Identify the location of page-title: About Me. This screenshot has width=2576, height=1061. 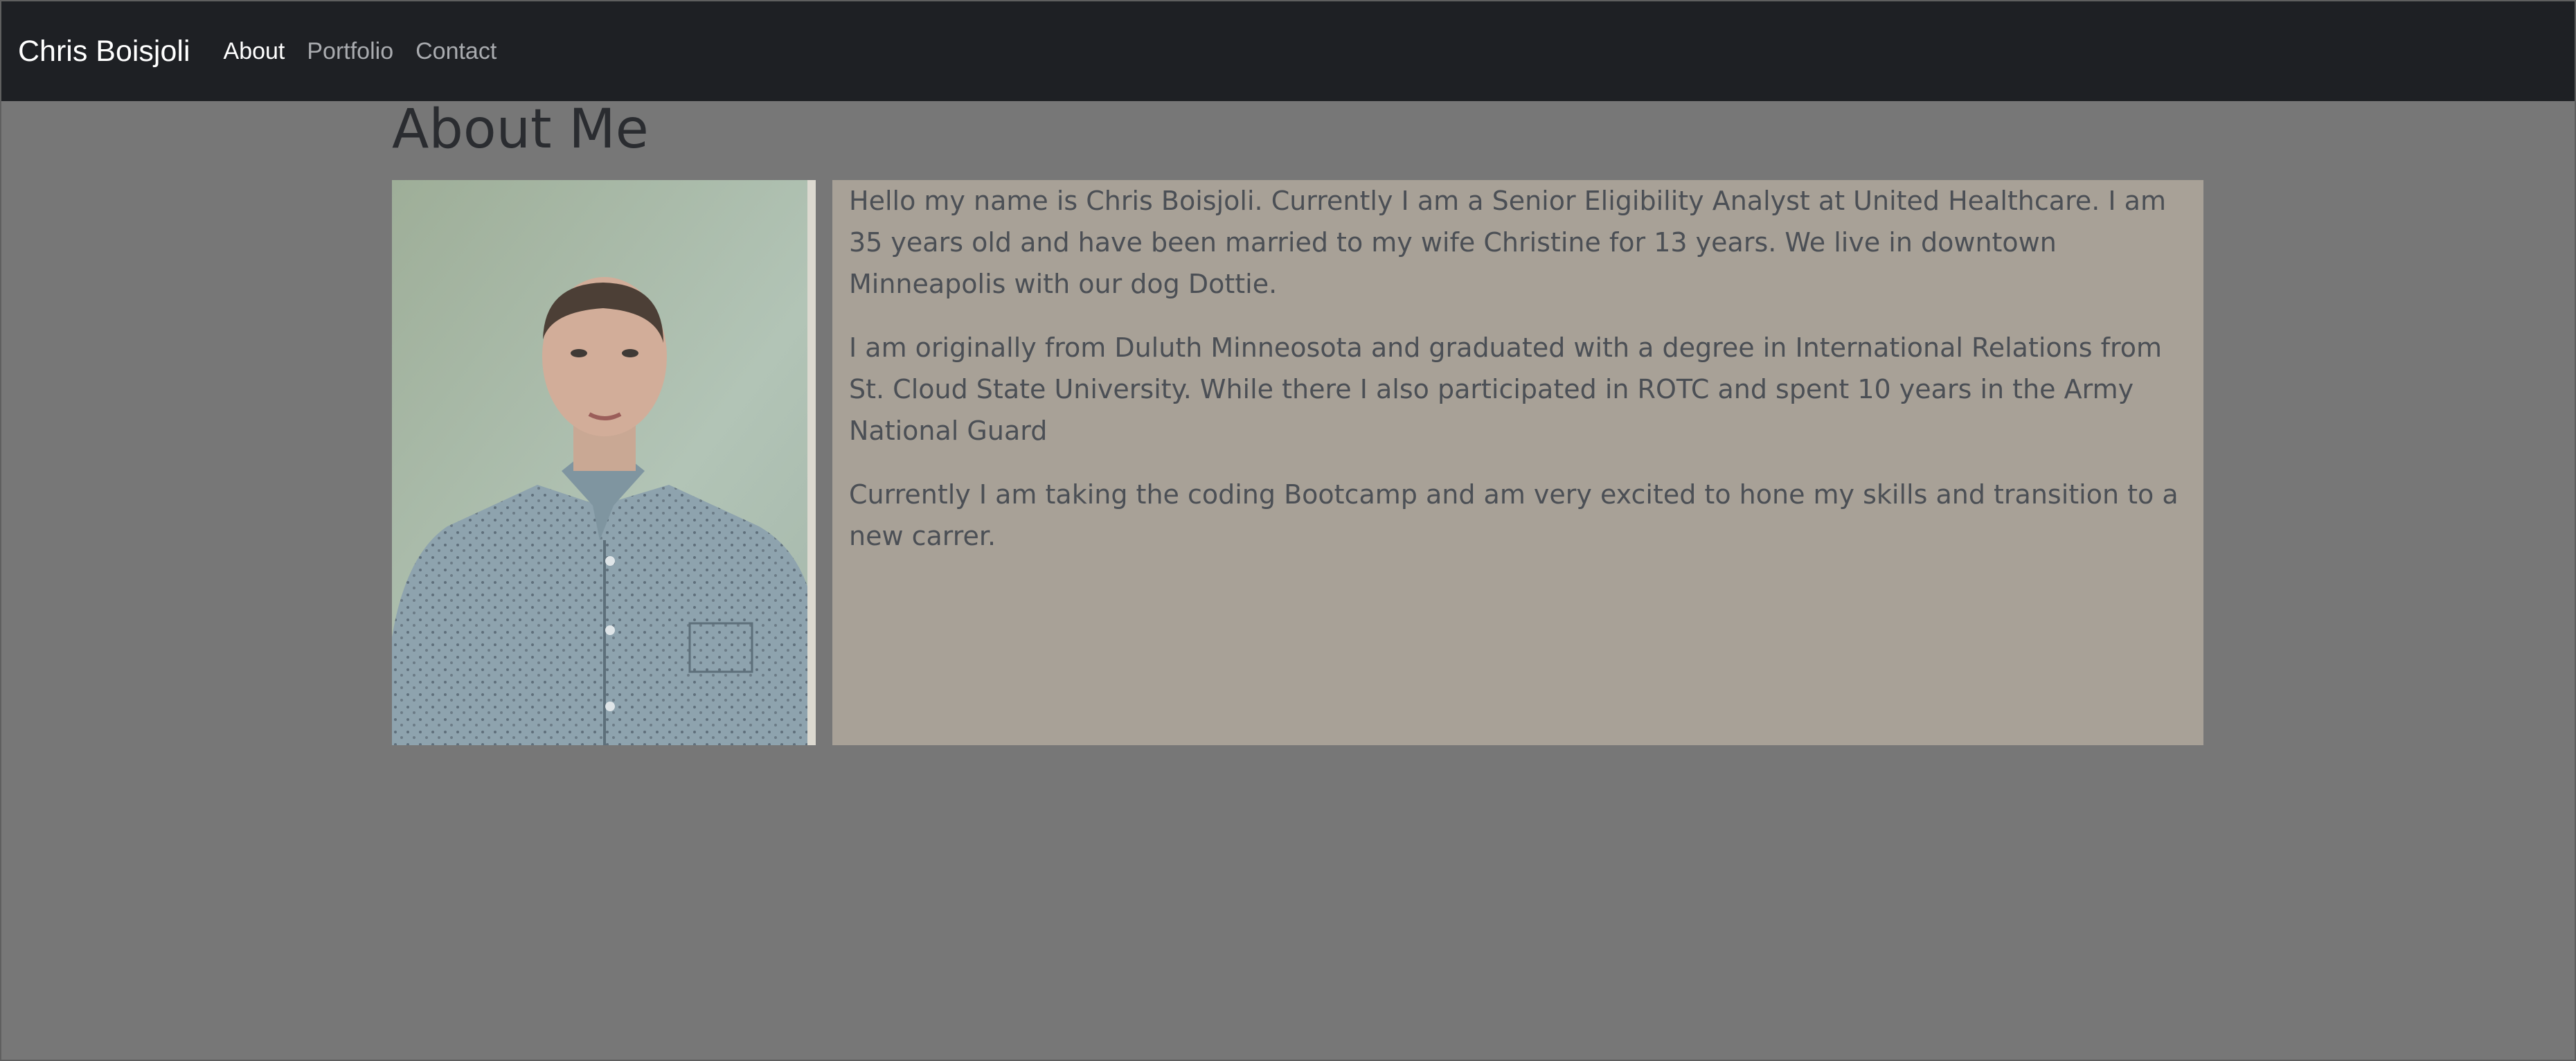
(520, 129).